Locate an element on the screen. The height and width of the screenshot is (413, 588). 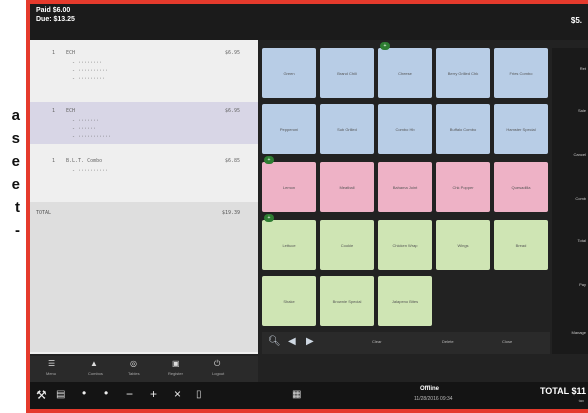
combos-icon: ▲ is located at coordinates (94, 363).